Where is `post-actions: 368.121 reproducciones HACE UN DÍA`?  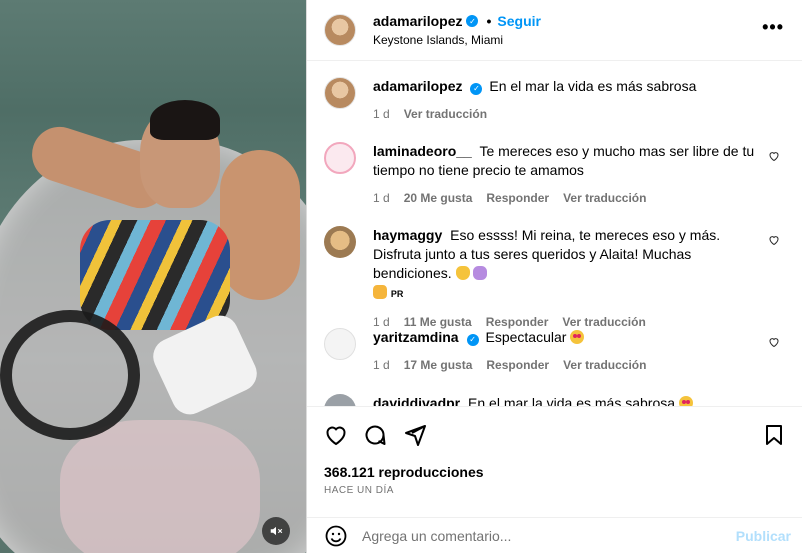 post-actions: 368.121 reproducciones HACE UN DÍA is located at coordinates (554, 463).